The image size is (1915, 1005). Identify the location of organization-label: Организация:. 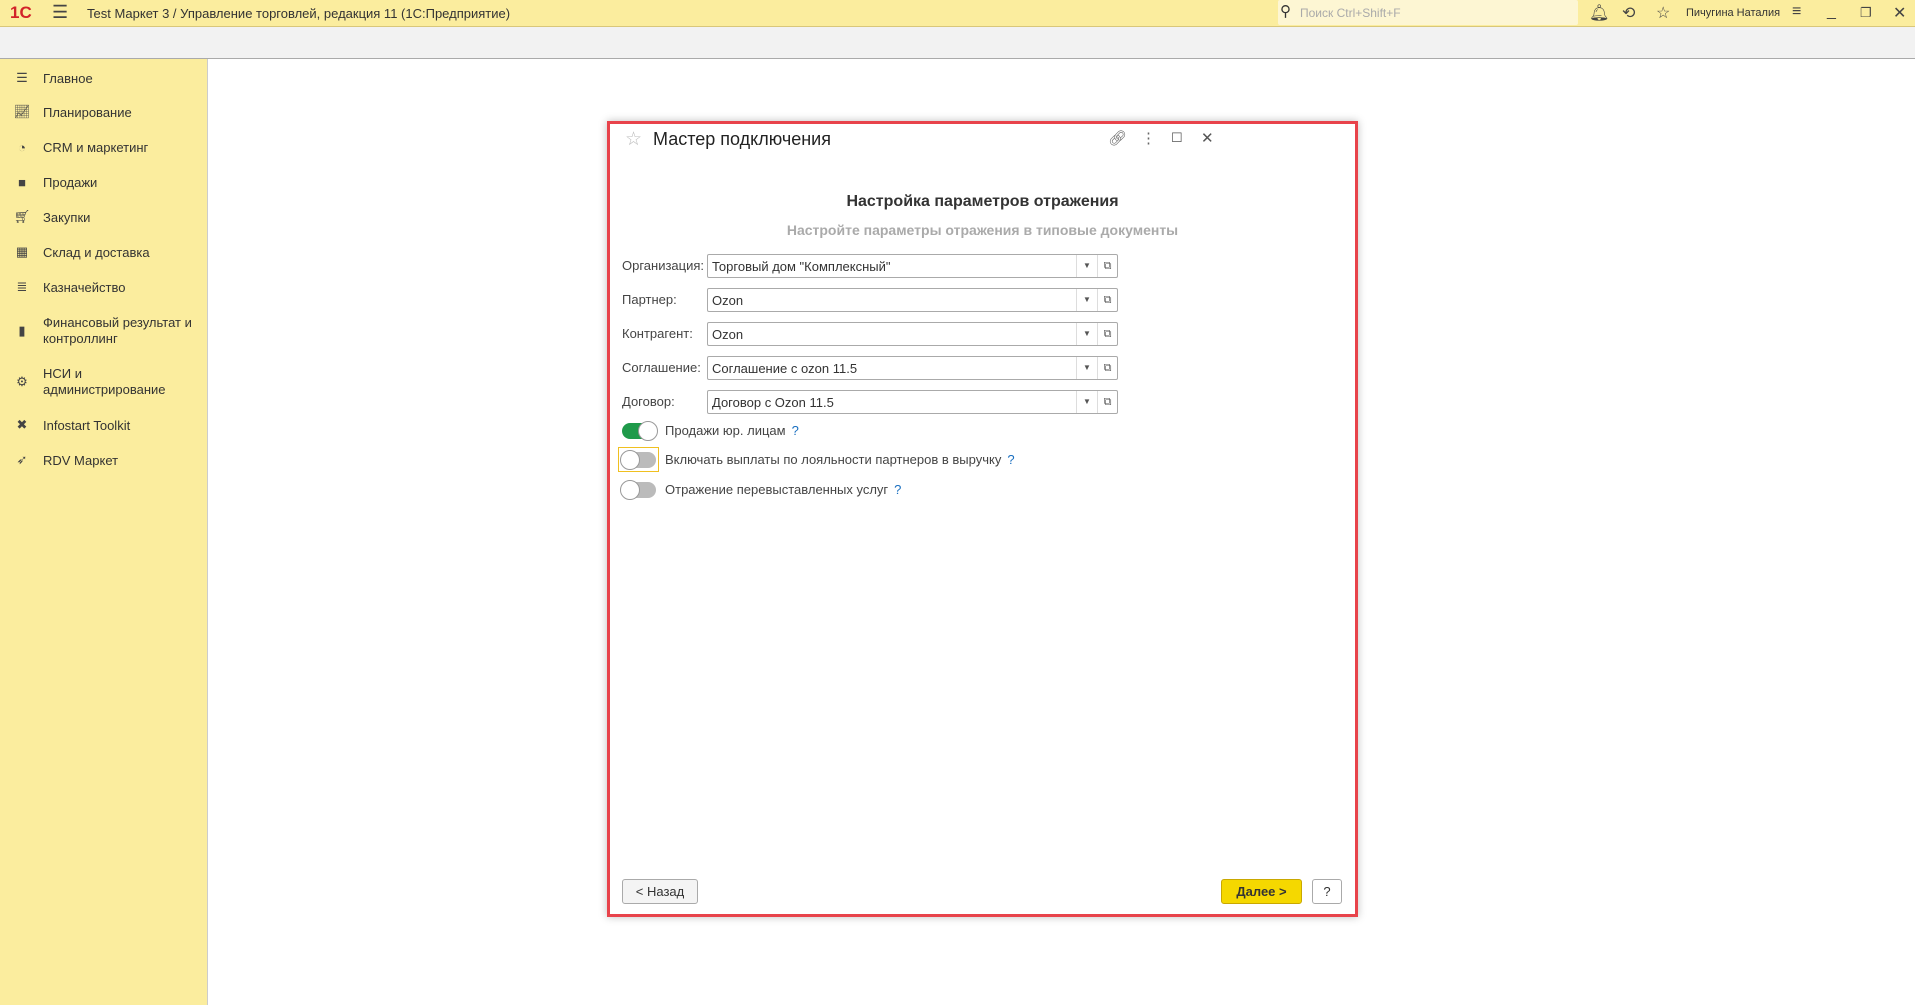
(663, 265).